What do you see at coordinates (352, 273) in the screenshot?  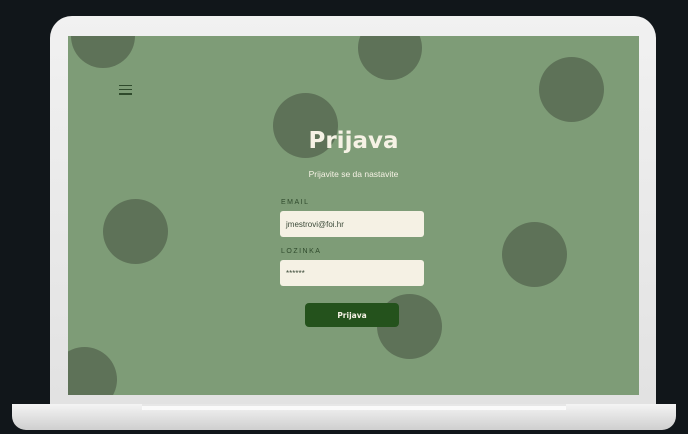 I see `password-field: ******` at bounding box center [352, 273].